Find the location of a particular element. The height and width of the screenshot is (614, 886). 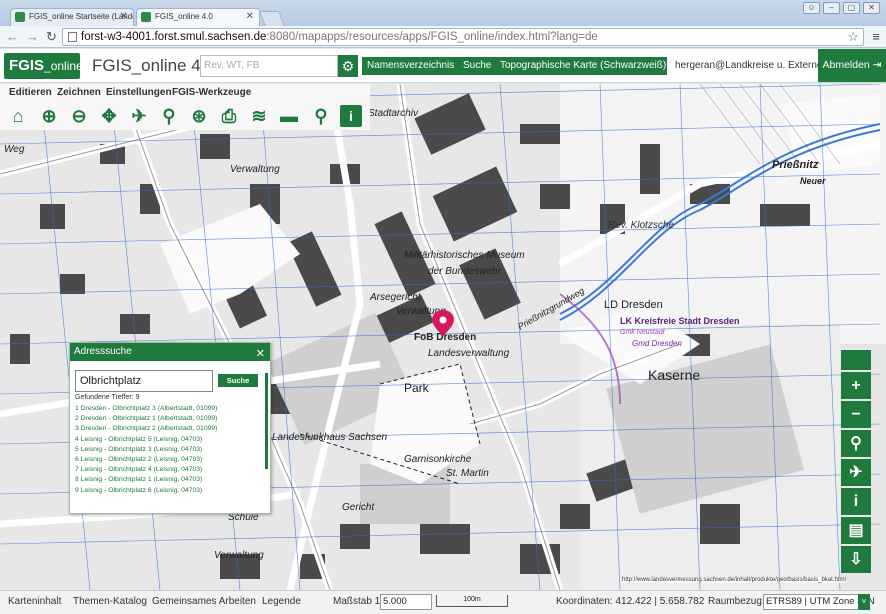

pan-icon: ✥ is located at coordinates (109, 116).